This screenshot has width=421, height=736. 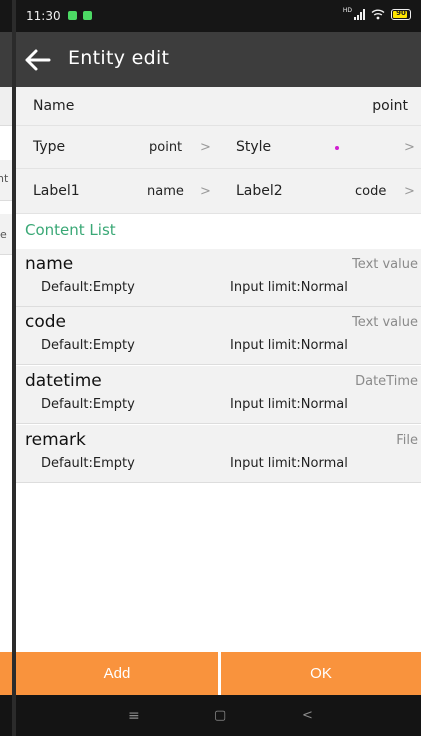 I want to click on toolbar: Entity edit, so click(x=218, y=59).